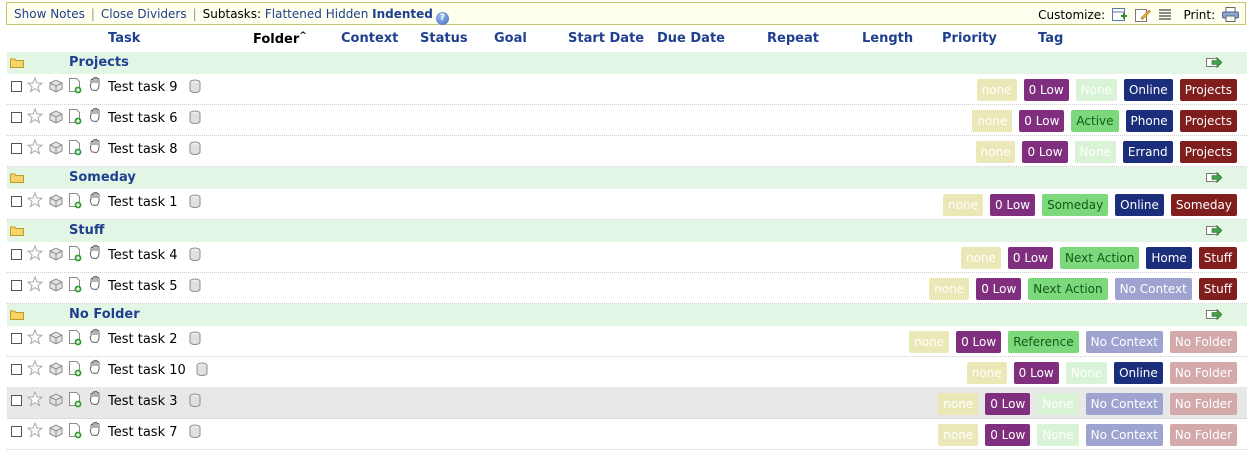  What do you see at coordinates (124, 38) in the screenshot?
I see `column-header-task: Task` at bounding box center [124, 38].